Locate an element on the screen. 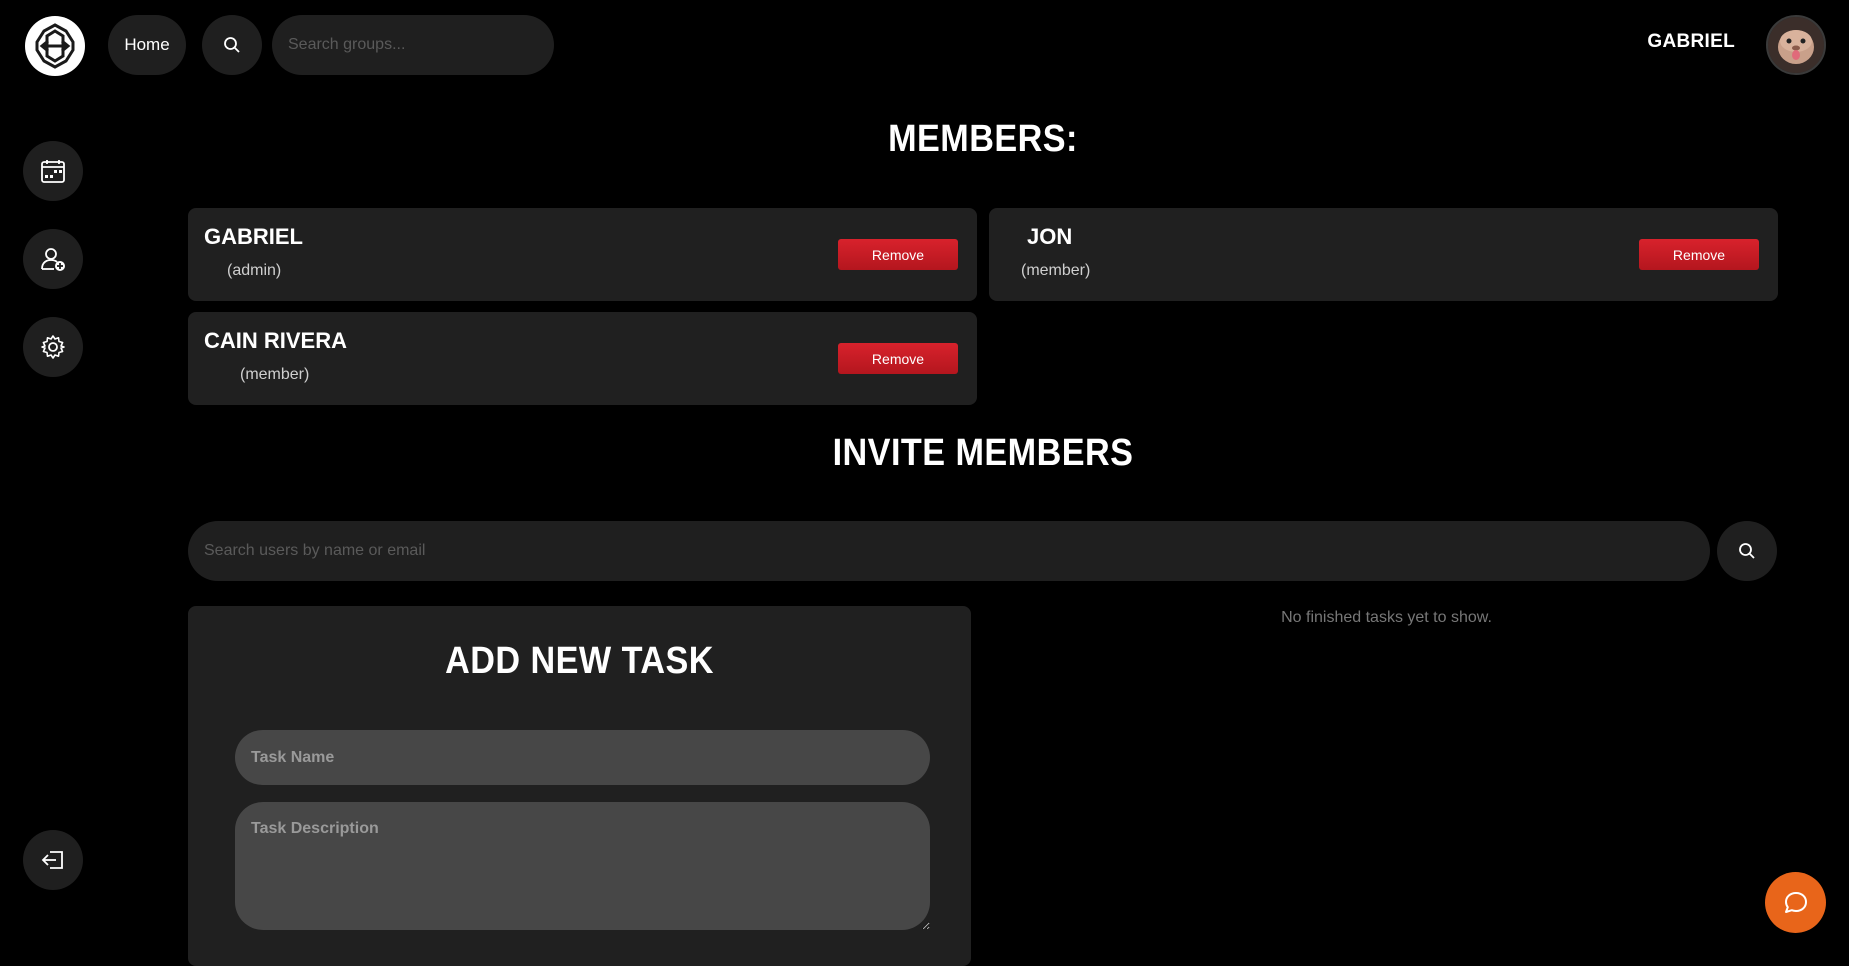 The height and width of the screenshot is (966, 1849). current-user-name: GABRIEL is located at coordinates (1691, 41).